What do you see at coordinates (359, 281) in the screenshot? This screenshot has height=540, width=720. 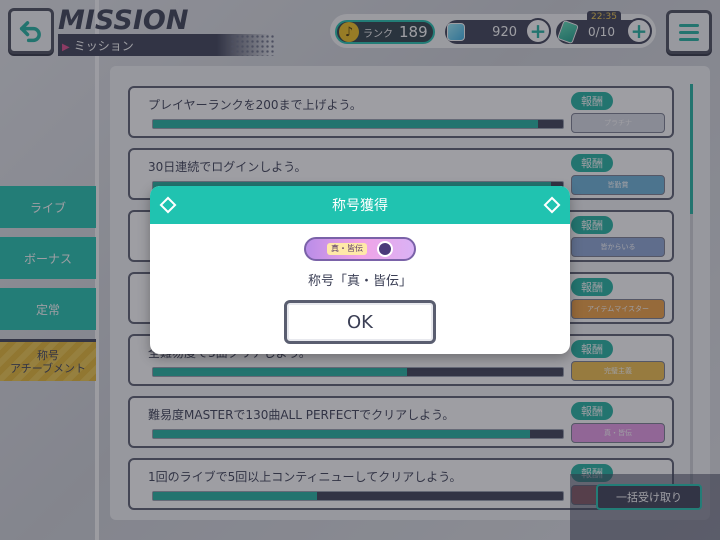 I see `dialog-message: 称号「真・皆伝」` at bounding box center [359, 281].